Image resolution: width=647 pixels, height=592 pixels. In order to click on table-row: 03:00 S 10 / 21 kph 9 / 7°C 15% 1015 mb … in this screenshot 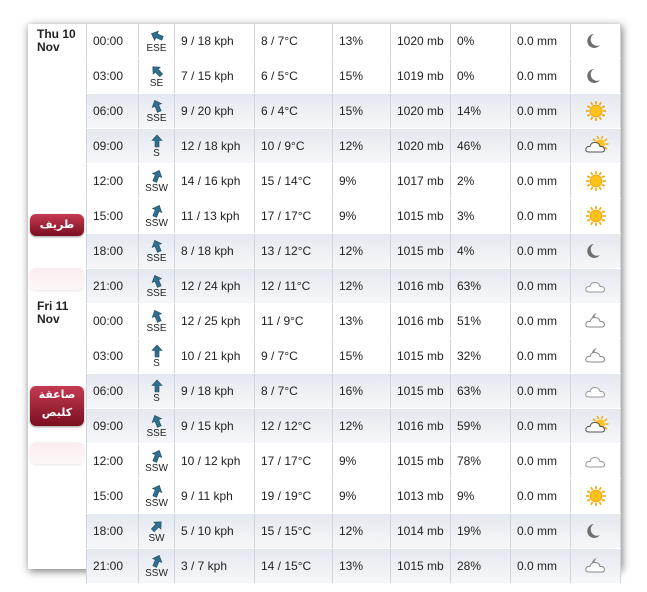, I will do `click(353, 356)`.